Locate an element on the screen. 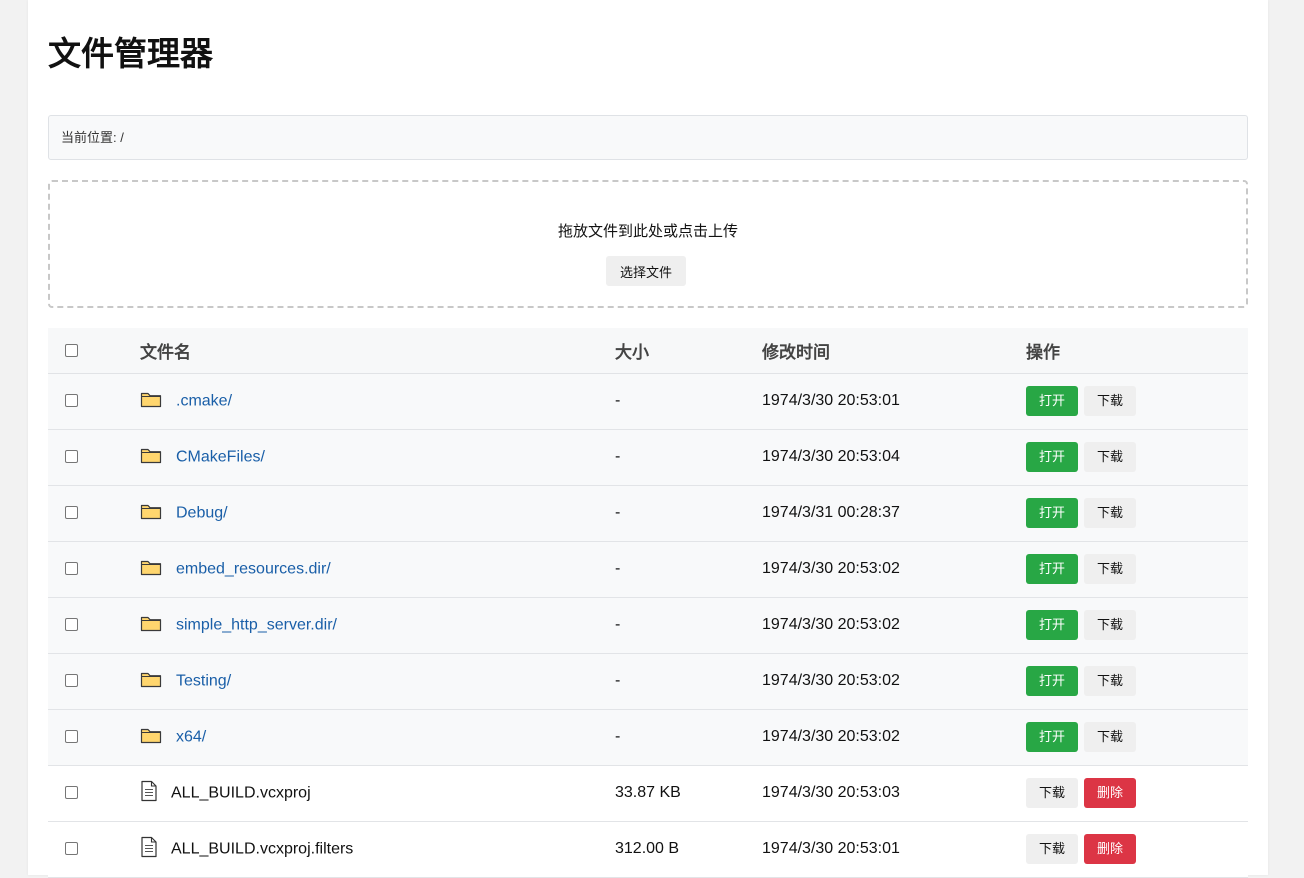  folder-link: Debug/ is located at coordinates (202, 512).